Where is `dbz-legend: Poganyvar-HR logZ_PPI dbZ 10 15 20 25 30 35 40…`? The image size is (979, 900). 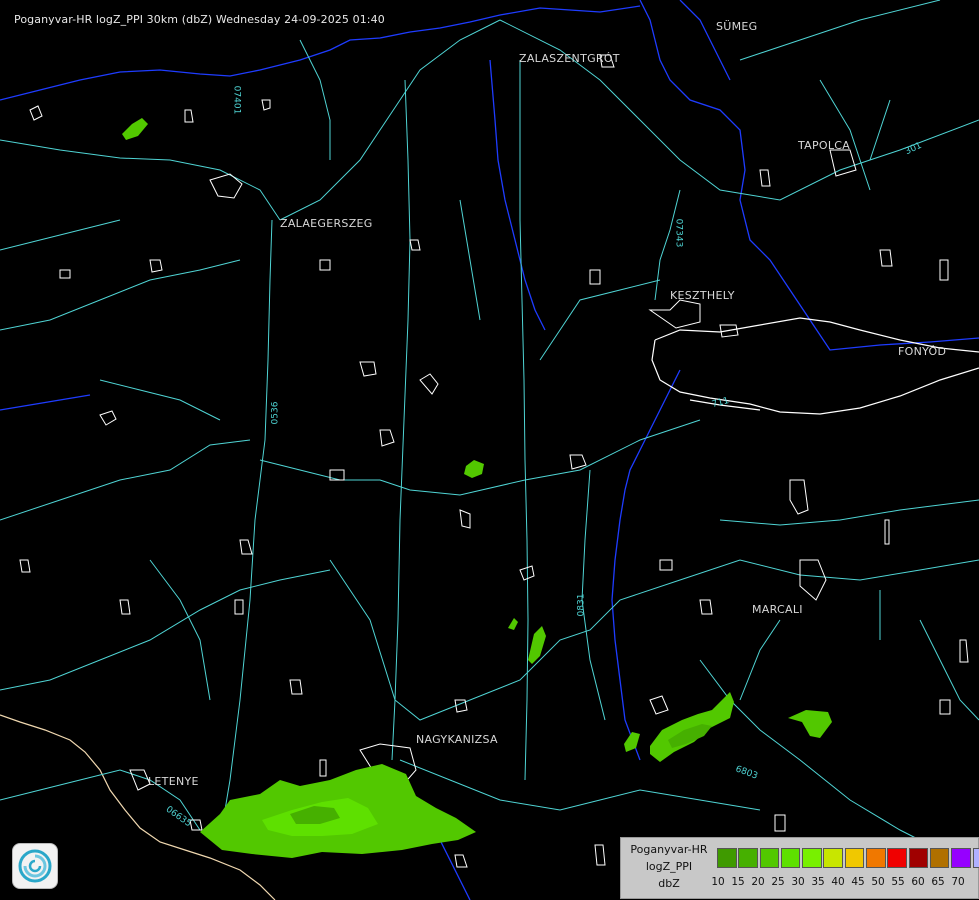
dbz-legend: Poganyvar-HR logZ_PPI dbZ 10 15 20 25 30 35 40… is located at coordinates (799, 868).